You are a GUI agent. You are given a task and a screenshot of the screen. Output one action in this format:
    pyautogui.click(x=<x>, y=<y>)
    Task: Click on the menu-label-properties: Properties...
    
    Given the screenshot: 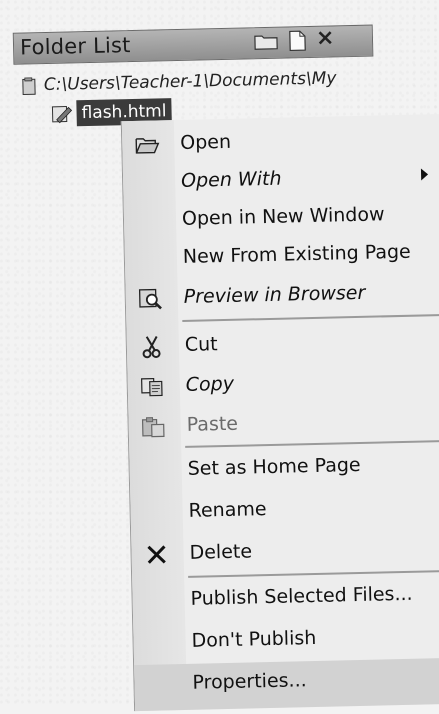 What is the action you would take?
    pyautogui.click(x=249, y=681)
    